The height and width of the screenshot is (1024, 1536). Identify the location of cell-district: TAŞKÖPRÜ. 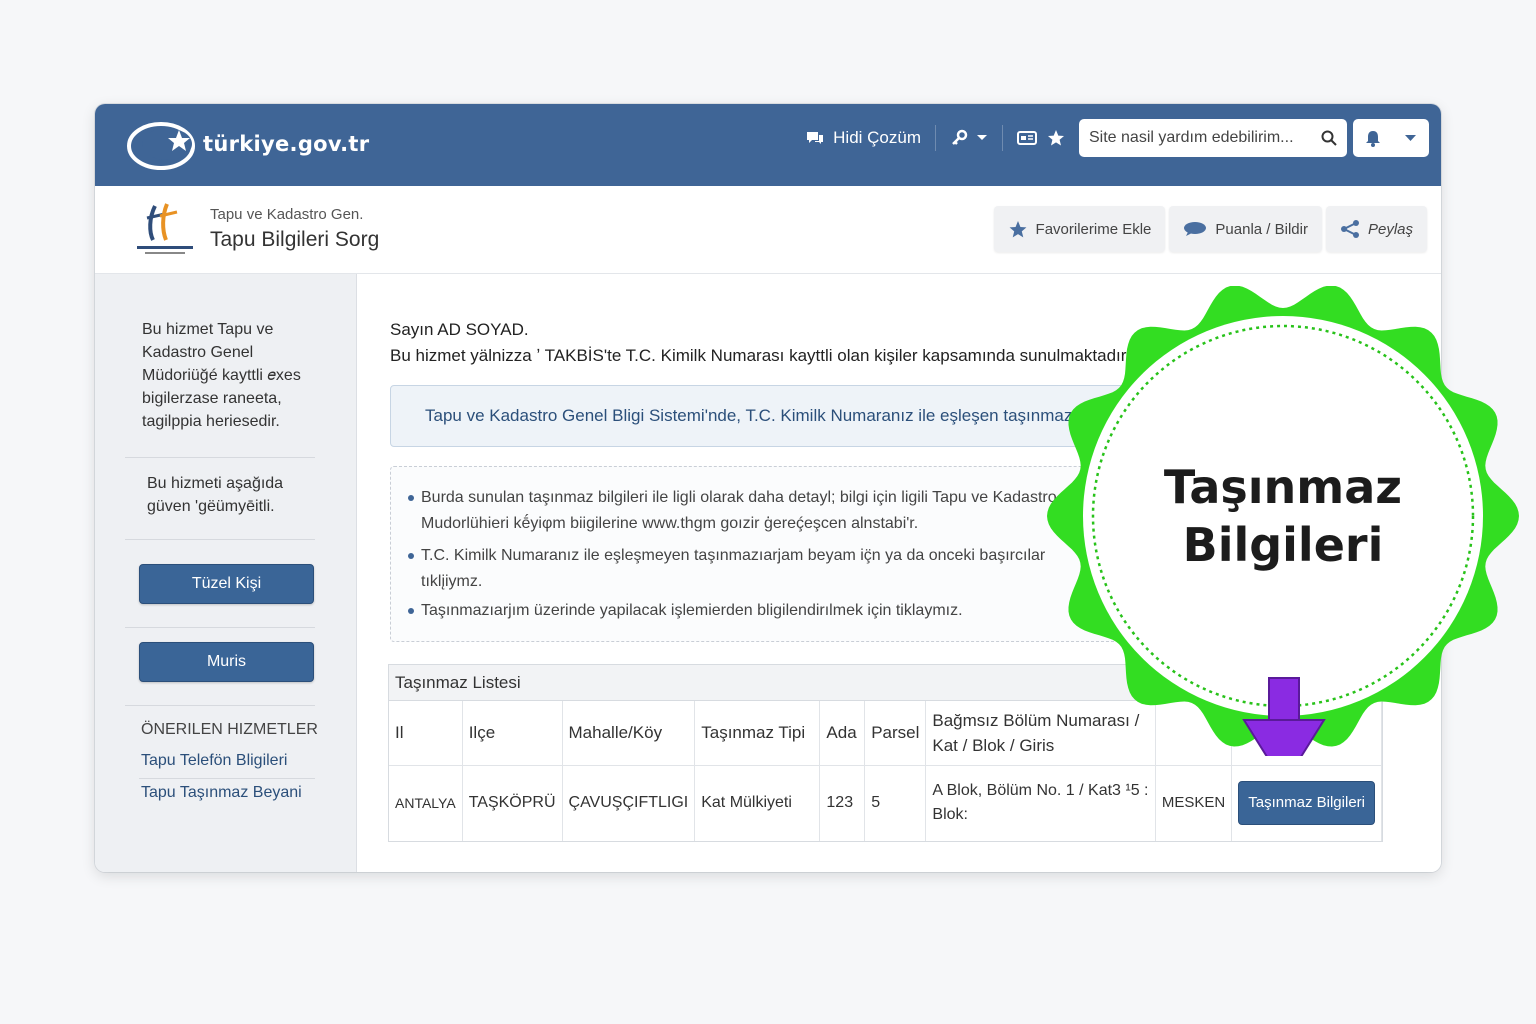
(512, 803).